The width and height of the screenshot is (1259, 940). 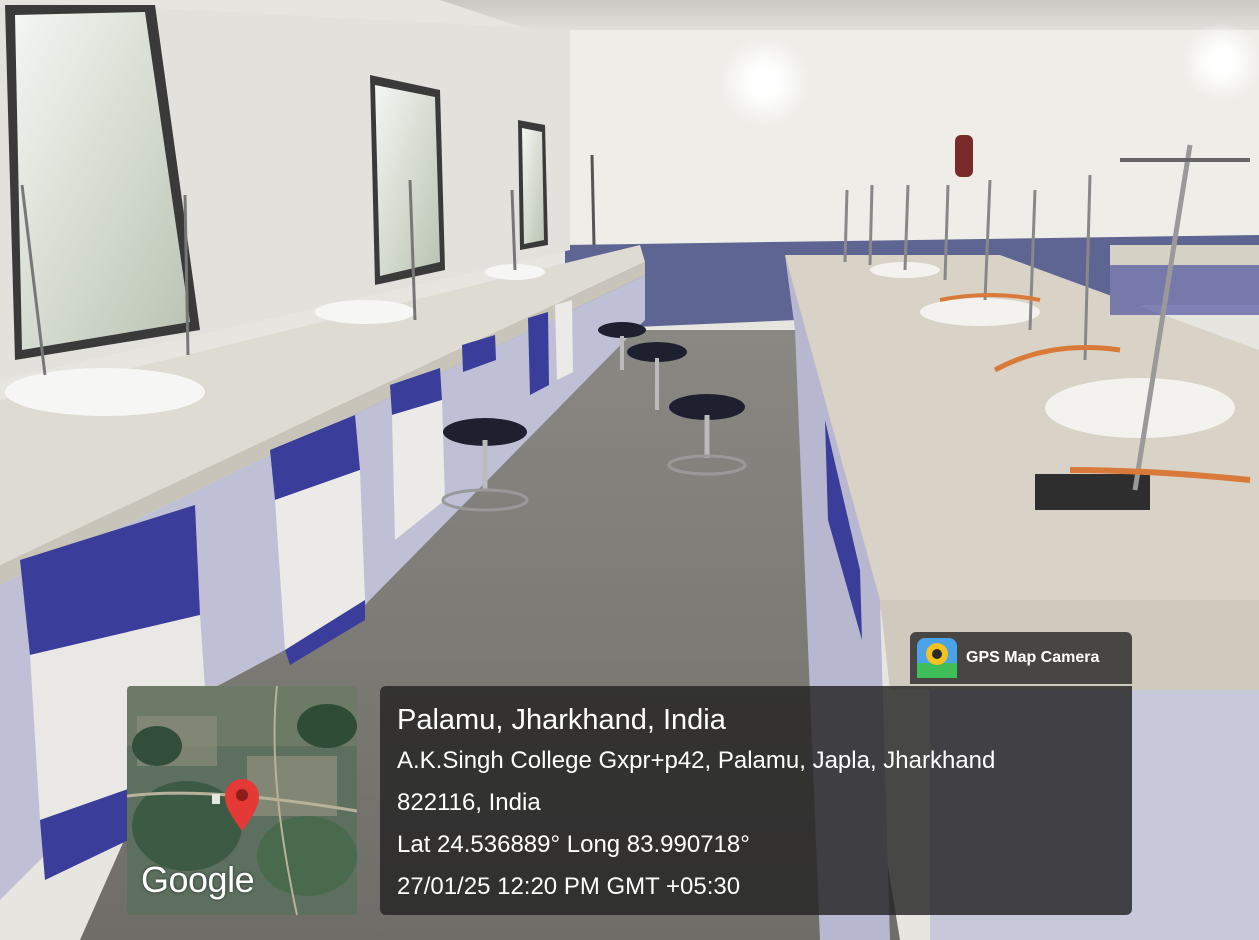 I want to click on location-title: Palamu, Jharkhand, India, so click(x=561, y=720).